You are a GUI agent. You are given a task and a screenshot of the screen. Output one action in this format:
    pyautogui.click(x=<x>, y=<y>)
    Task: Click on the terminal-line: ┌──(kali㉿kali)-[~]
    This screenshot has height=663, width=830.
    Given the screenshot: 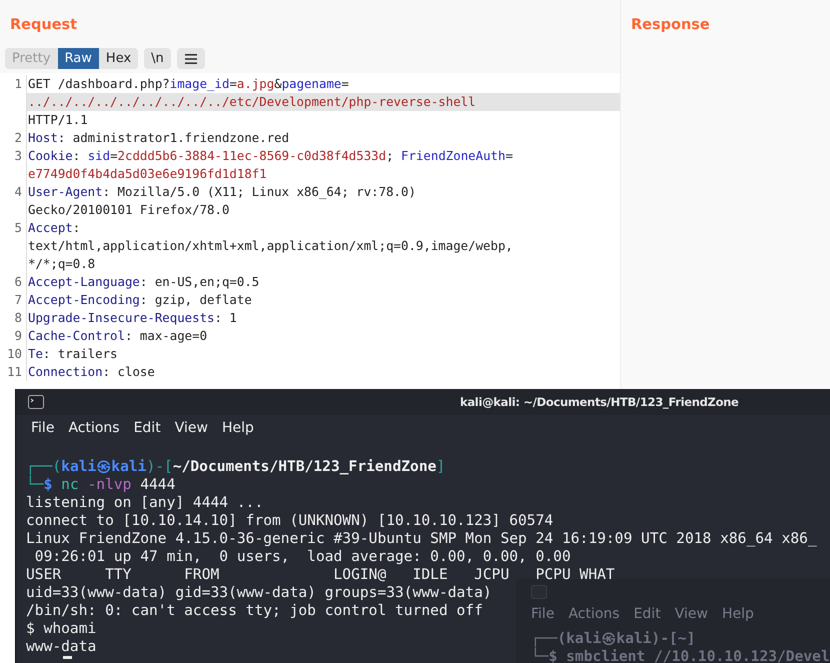 What is the action you would take?
    pyautogui.click(x=613, y=638)
    